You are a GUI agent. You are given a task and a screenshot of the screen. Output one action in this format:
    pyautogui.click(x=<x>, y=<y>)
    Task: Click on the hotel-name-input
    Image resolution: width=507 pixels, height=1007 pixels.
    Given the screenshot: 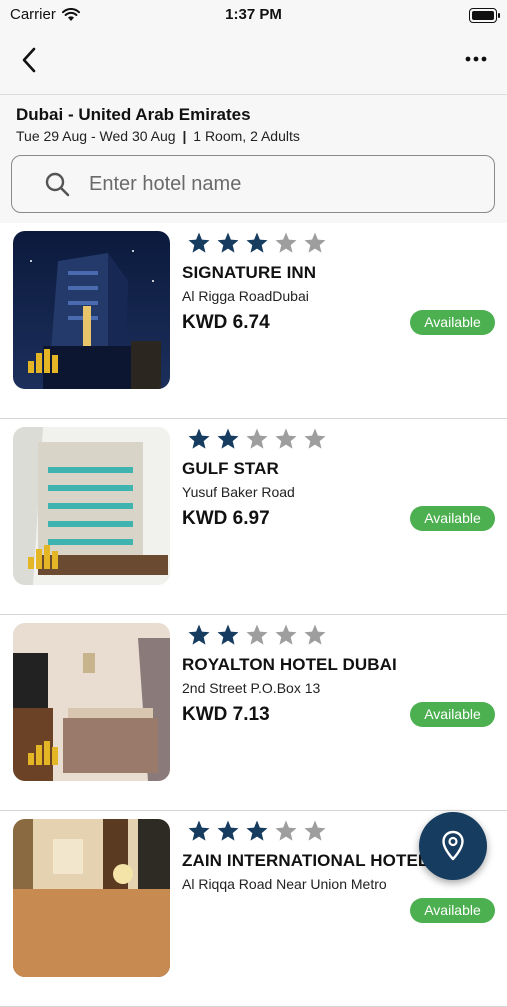 What is the action you would take?
    pyautogui.click(x=269, y=184)
    